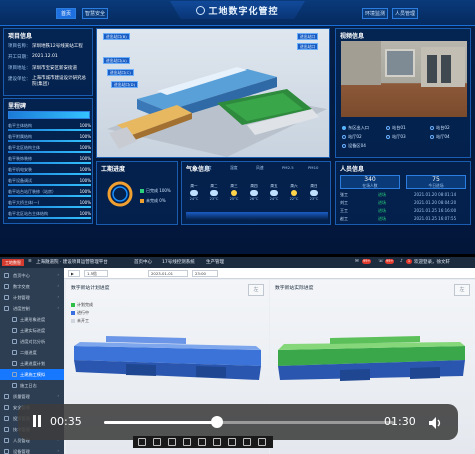 The height and width of the screenshot is (454, 475). What do you see at coordinates (205, 273) in the screenshot?
I see `time-input: 23:00` at bounding box center [205, 273].